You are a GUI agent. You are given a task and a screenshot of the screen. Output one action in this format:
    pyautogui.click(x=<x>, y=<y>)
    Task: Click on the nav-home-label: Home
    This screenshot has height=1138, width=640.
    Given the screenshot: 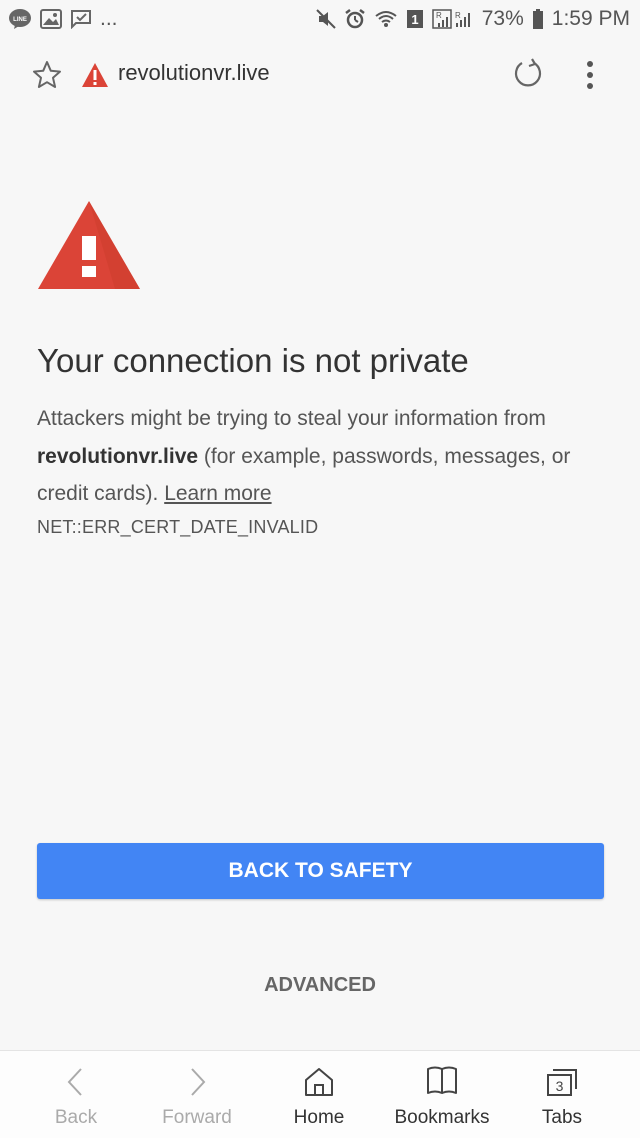 What is the action you would take?
    pyautogui.click(x=319, y=1117)
    